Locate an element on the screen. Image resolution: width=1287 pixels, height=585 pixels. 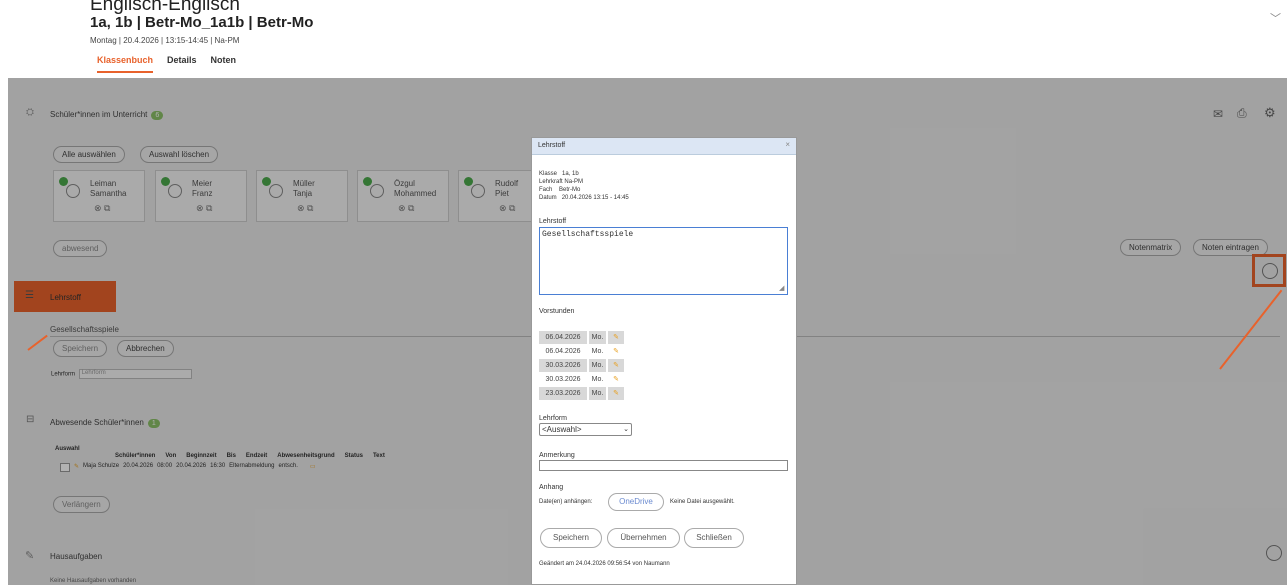
tab-bar: Klassenbuch Details Noten is located at coordinates (166, 64).